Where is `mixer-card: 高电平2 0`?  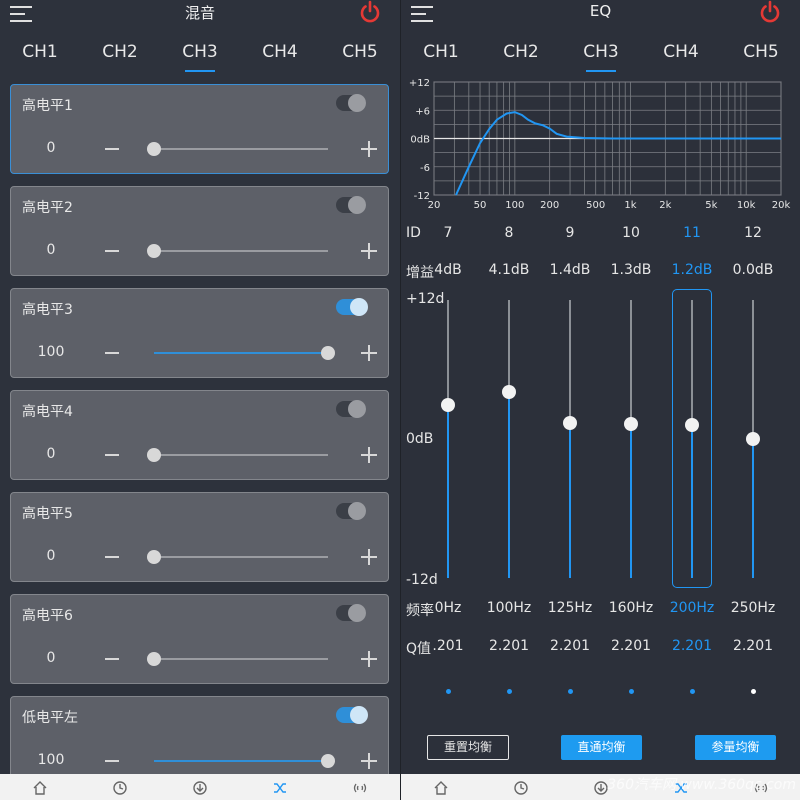 mixer-card: 高电平2 0 is located at coordinates (199, 231).